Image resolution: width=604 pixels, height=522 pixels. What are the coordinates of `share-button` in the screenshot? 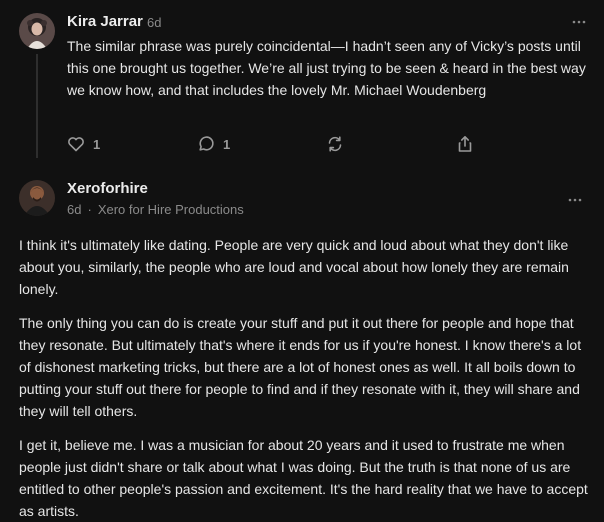 It's located at (465, 144).